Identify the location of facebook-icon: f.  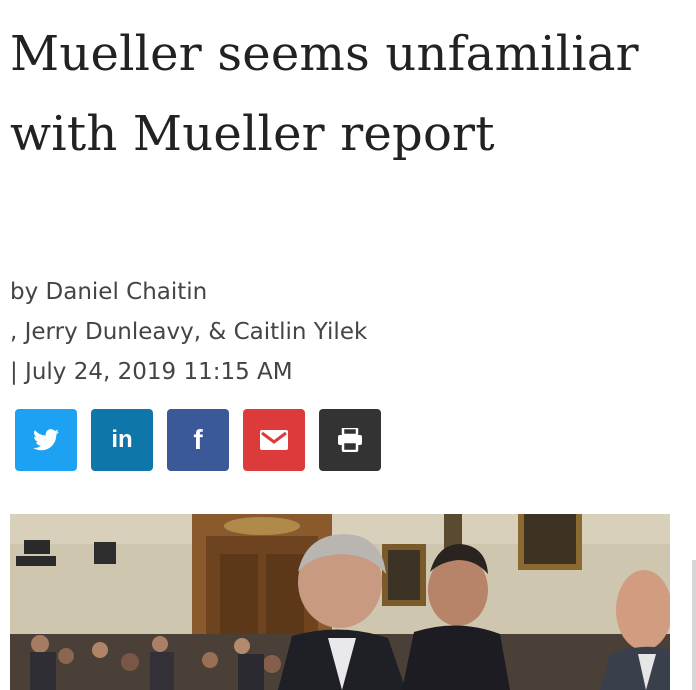
(198, 439).